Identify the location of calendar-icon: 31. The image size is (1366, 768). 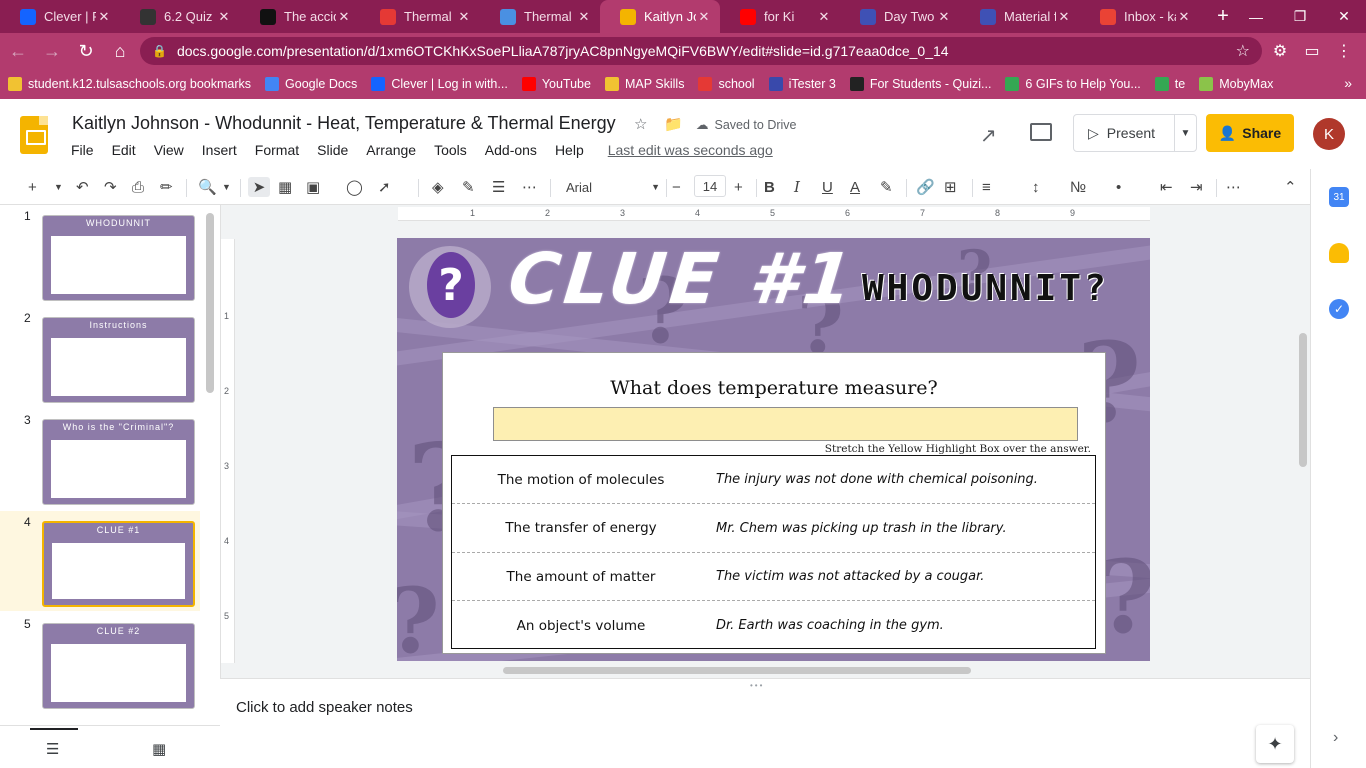
(1339, 197).